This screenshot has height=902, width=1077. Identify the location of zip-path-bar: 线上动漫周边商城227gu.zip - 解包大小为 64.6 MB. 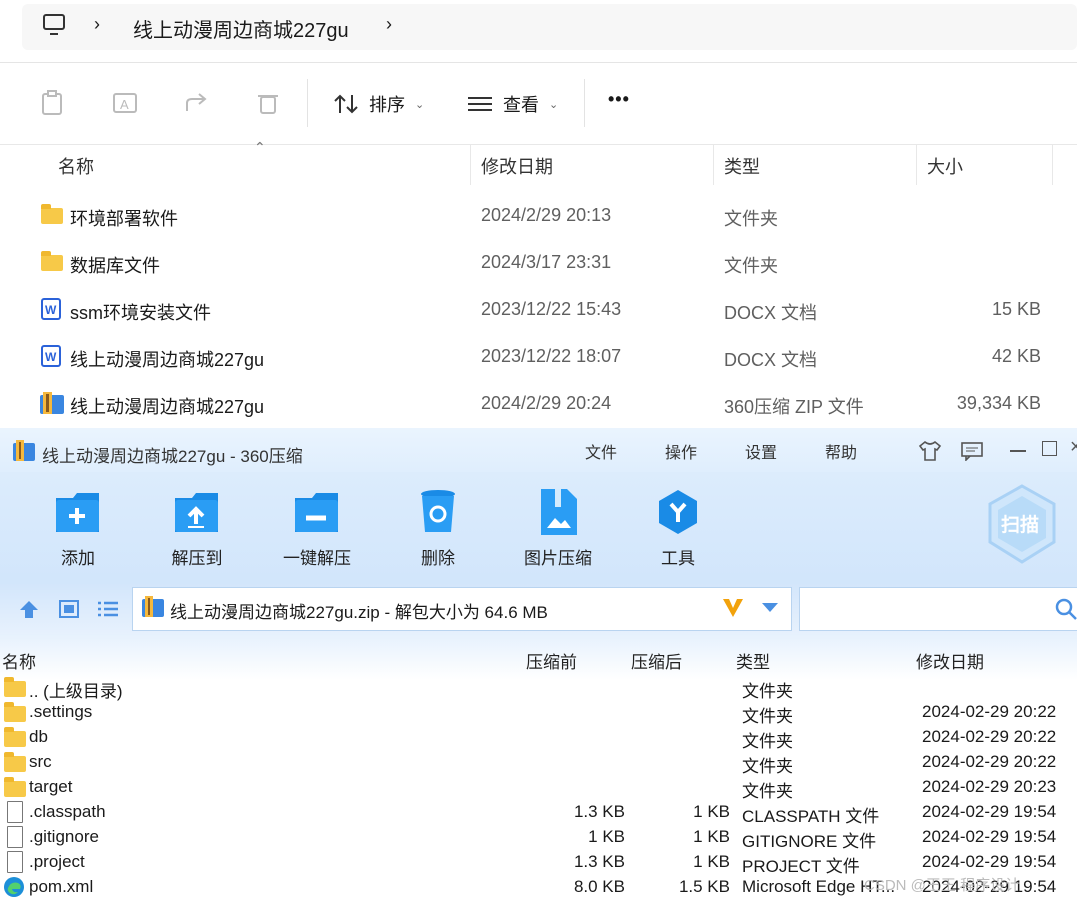
(538, 609).